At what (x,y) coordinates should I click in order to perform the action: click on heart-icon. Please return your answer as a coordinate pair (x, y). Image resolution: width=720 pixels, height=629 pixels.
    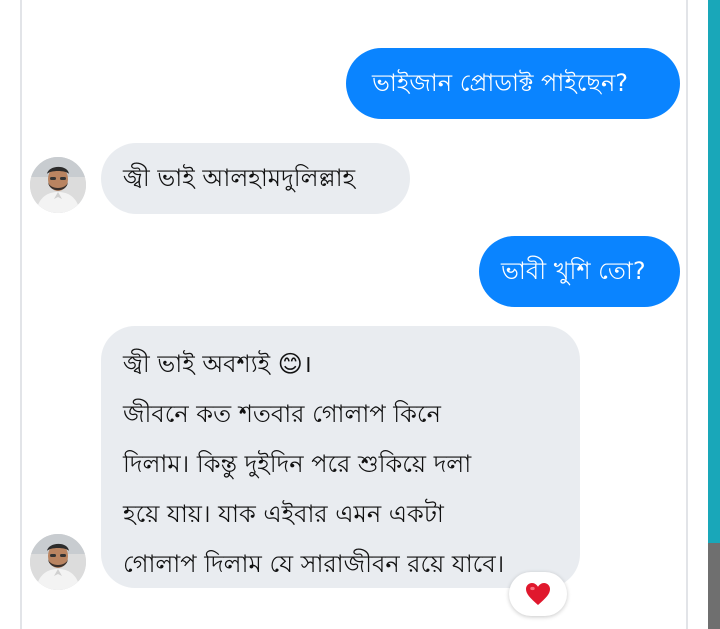
    Looking at the image, I should click on (538, 594).